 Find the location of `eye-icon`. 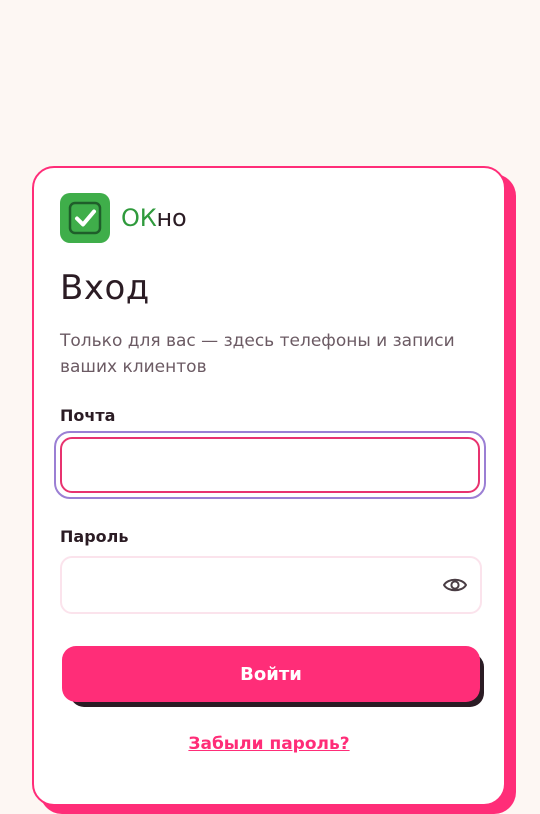

eye-icon is located at coordinates (455, 585).